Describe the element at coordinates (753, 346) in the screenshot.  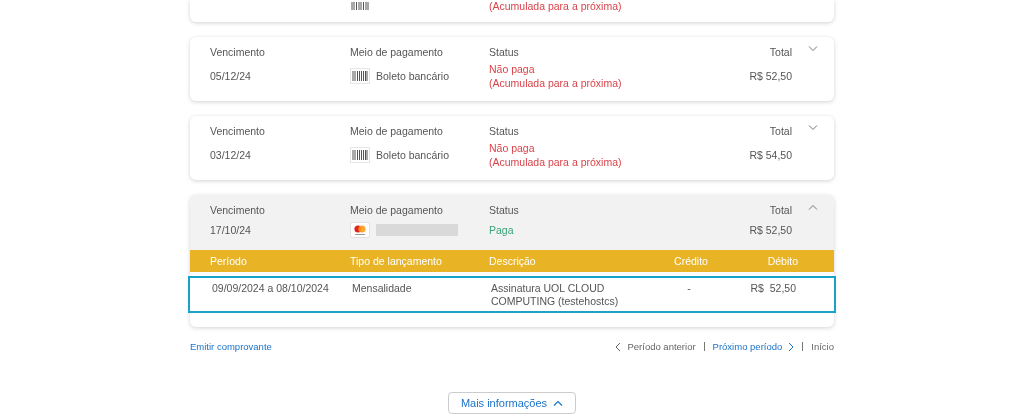
I see `pagination-link: Próximo período` at that location.